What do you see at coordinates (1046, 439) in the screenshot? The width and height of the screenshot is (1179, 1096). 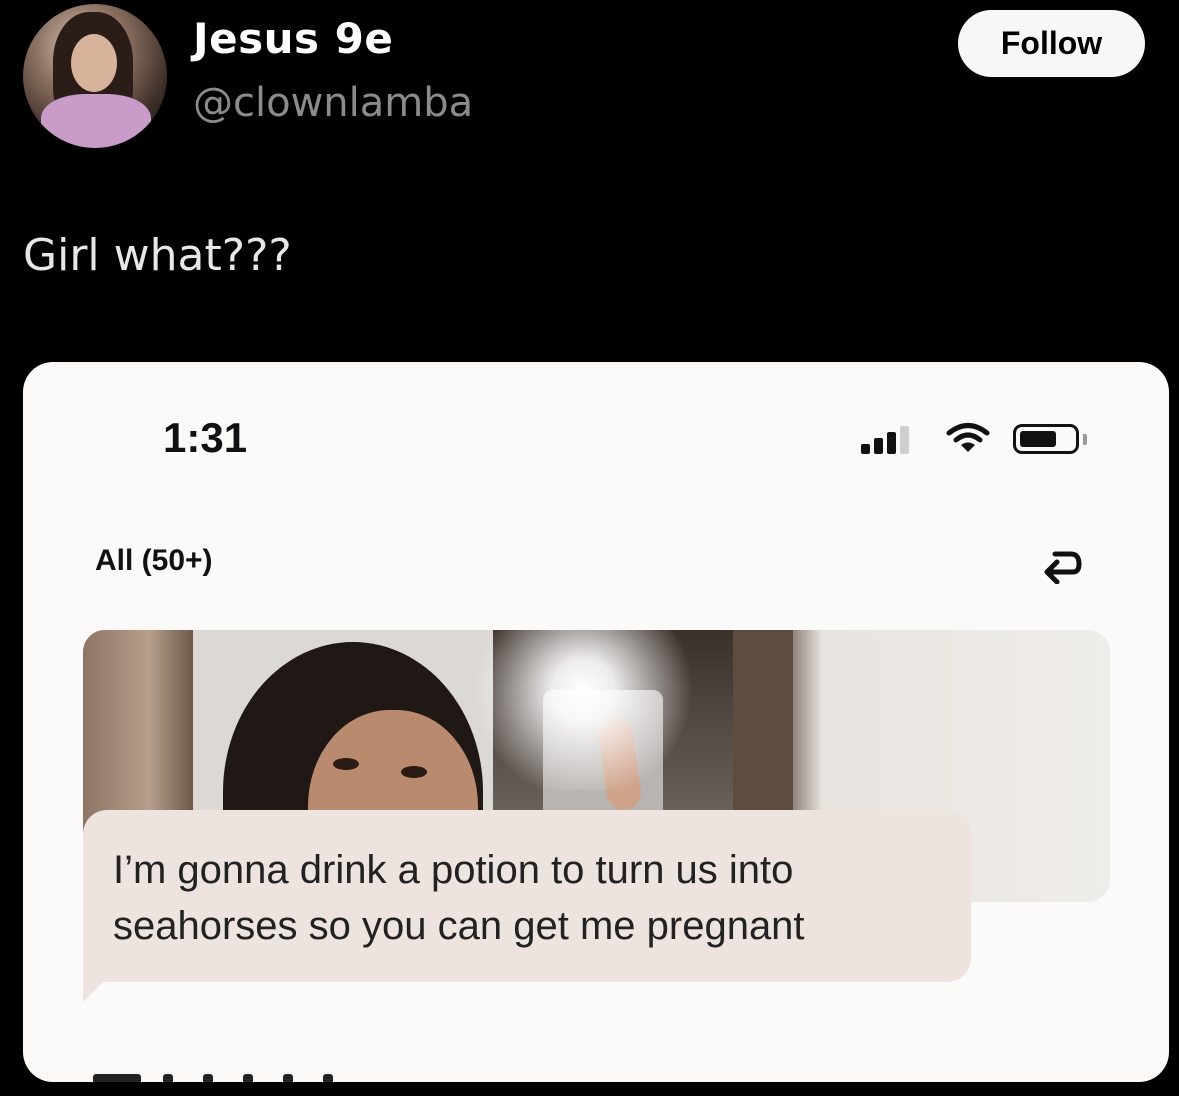 I see `battery-icon` at bounding box center [1046, 439].